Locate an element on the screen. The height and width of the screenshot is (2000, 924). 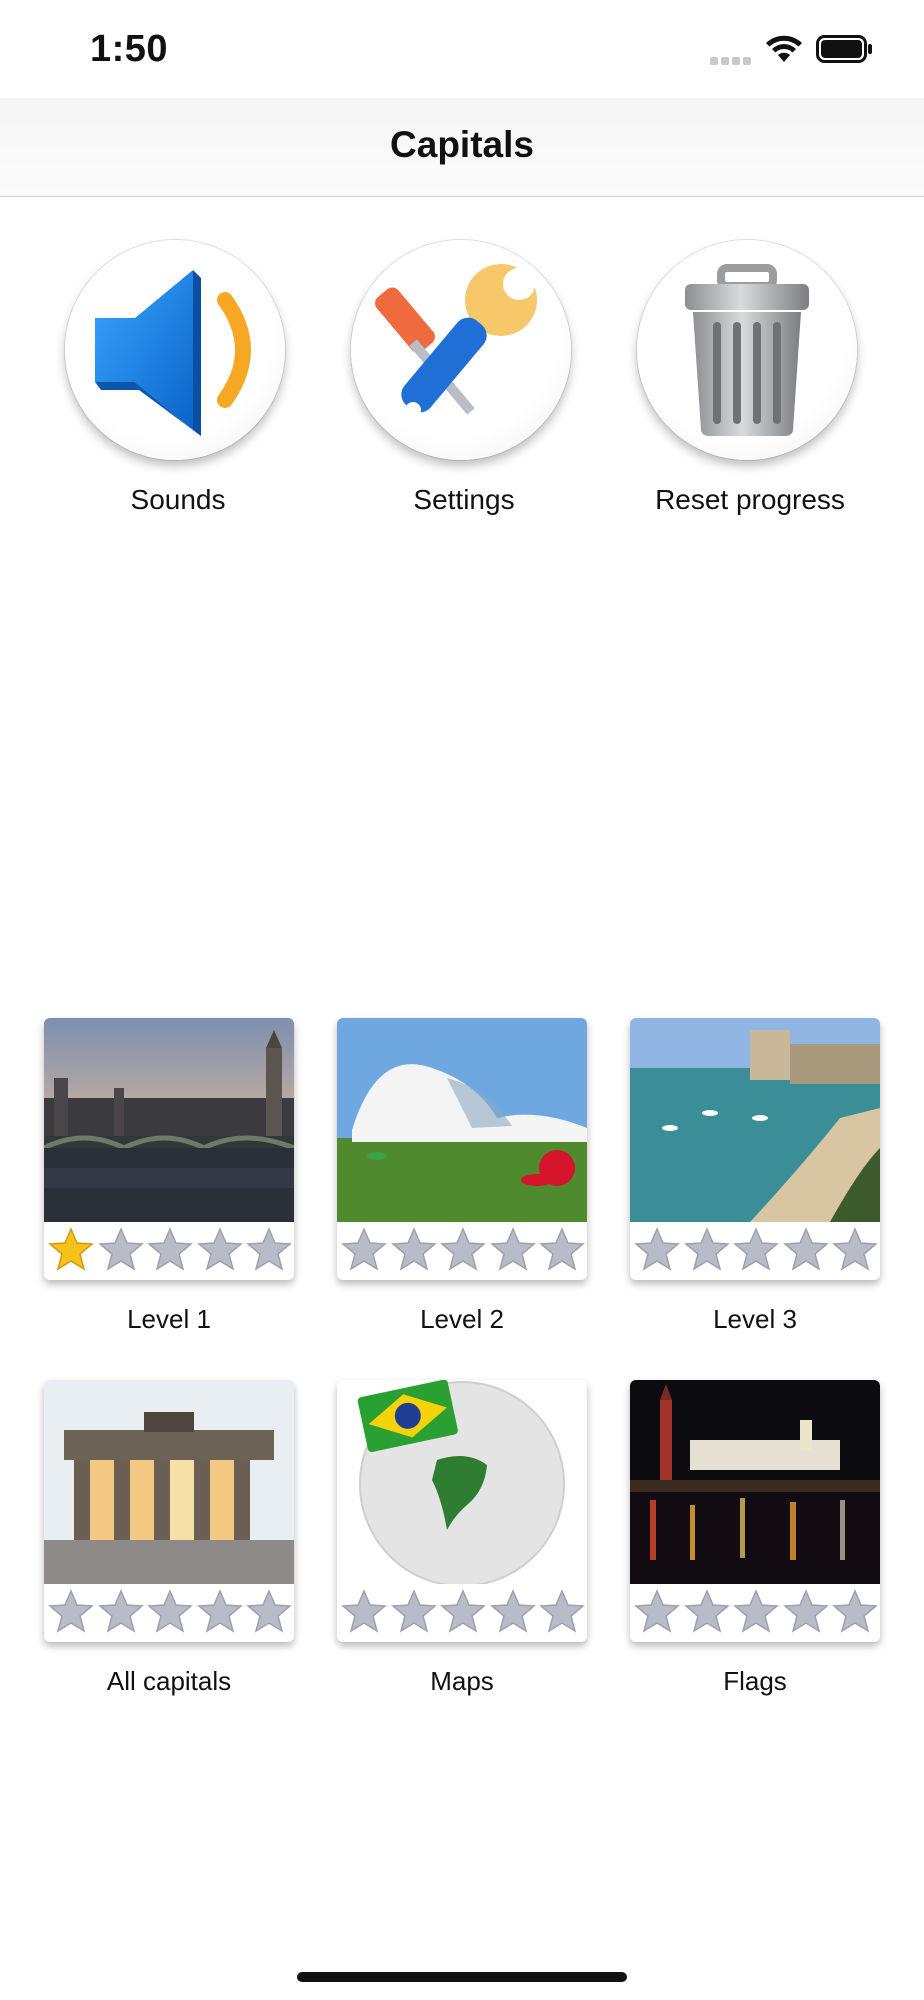
sounds-button: Sounds is located at coordinates (153, 390).